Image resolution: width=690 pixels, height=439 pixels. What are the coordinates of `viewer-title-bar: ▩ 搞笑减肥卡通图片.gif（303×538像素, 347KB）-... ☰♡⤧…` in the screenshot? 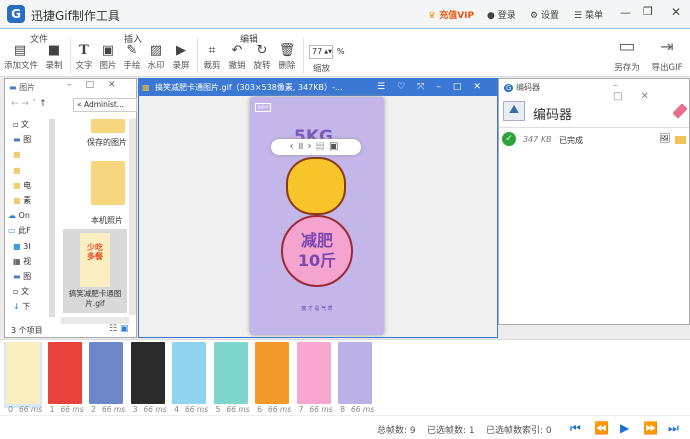 It's located at (318, 87).